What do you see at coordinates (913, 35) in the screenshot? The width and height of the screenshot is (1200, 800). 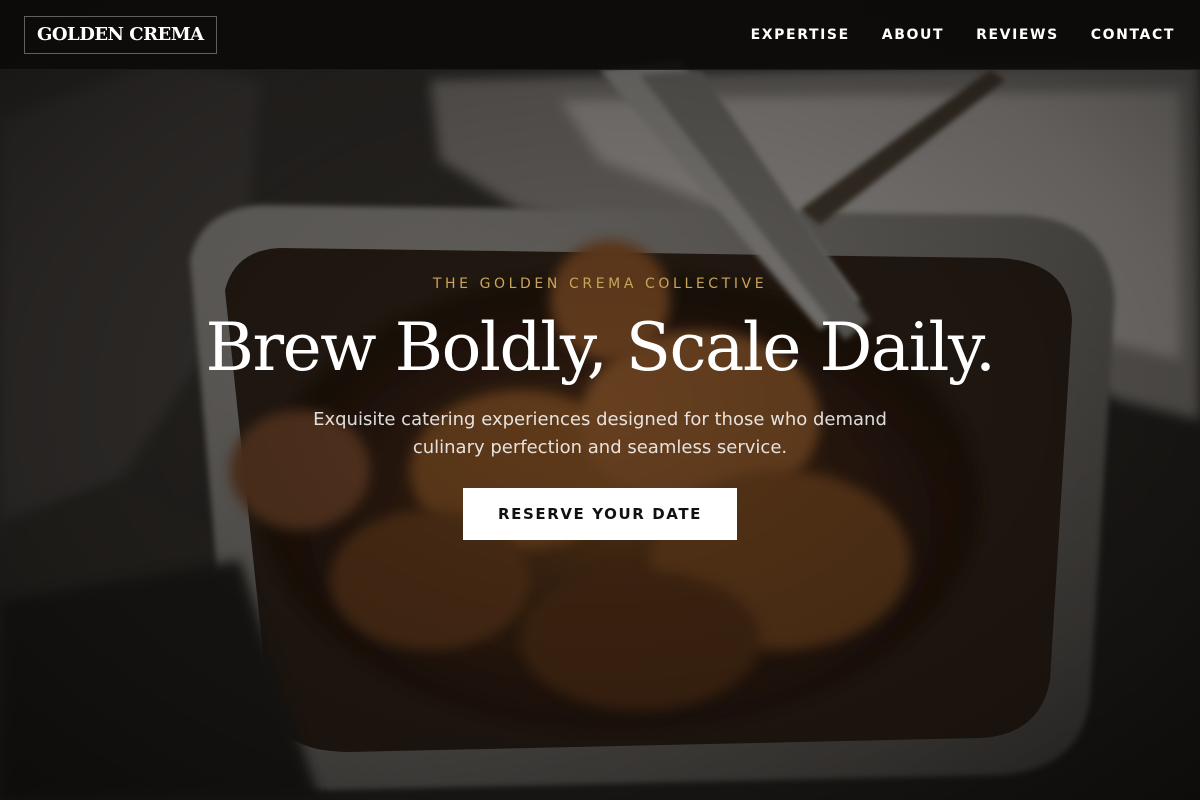 I see `nav-link-about: ABOUT` at bounding box center [913, 35].